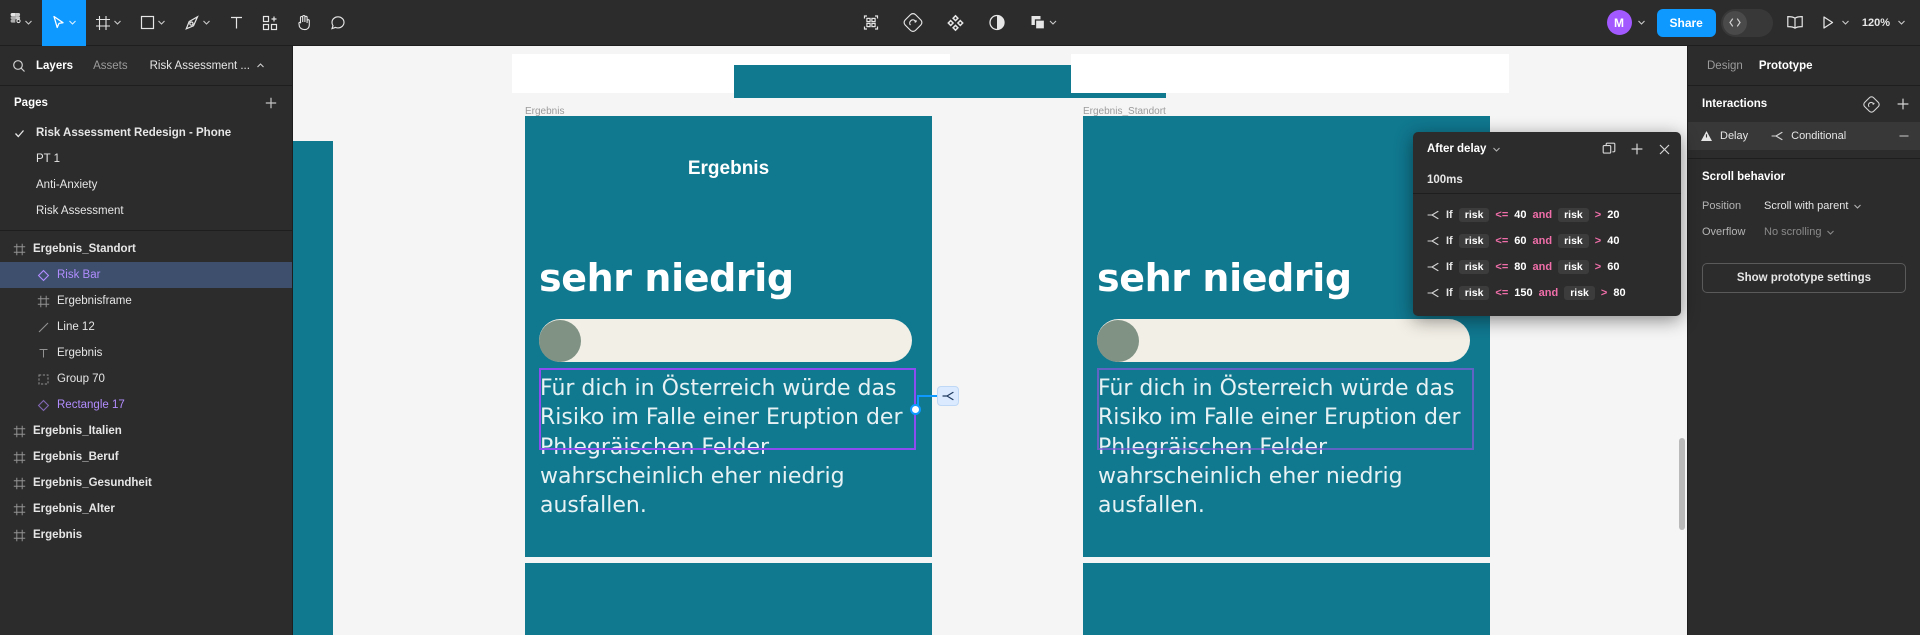  I want to click on zoom-control: 120%, so click(1884, 23).